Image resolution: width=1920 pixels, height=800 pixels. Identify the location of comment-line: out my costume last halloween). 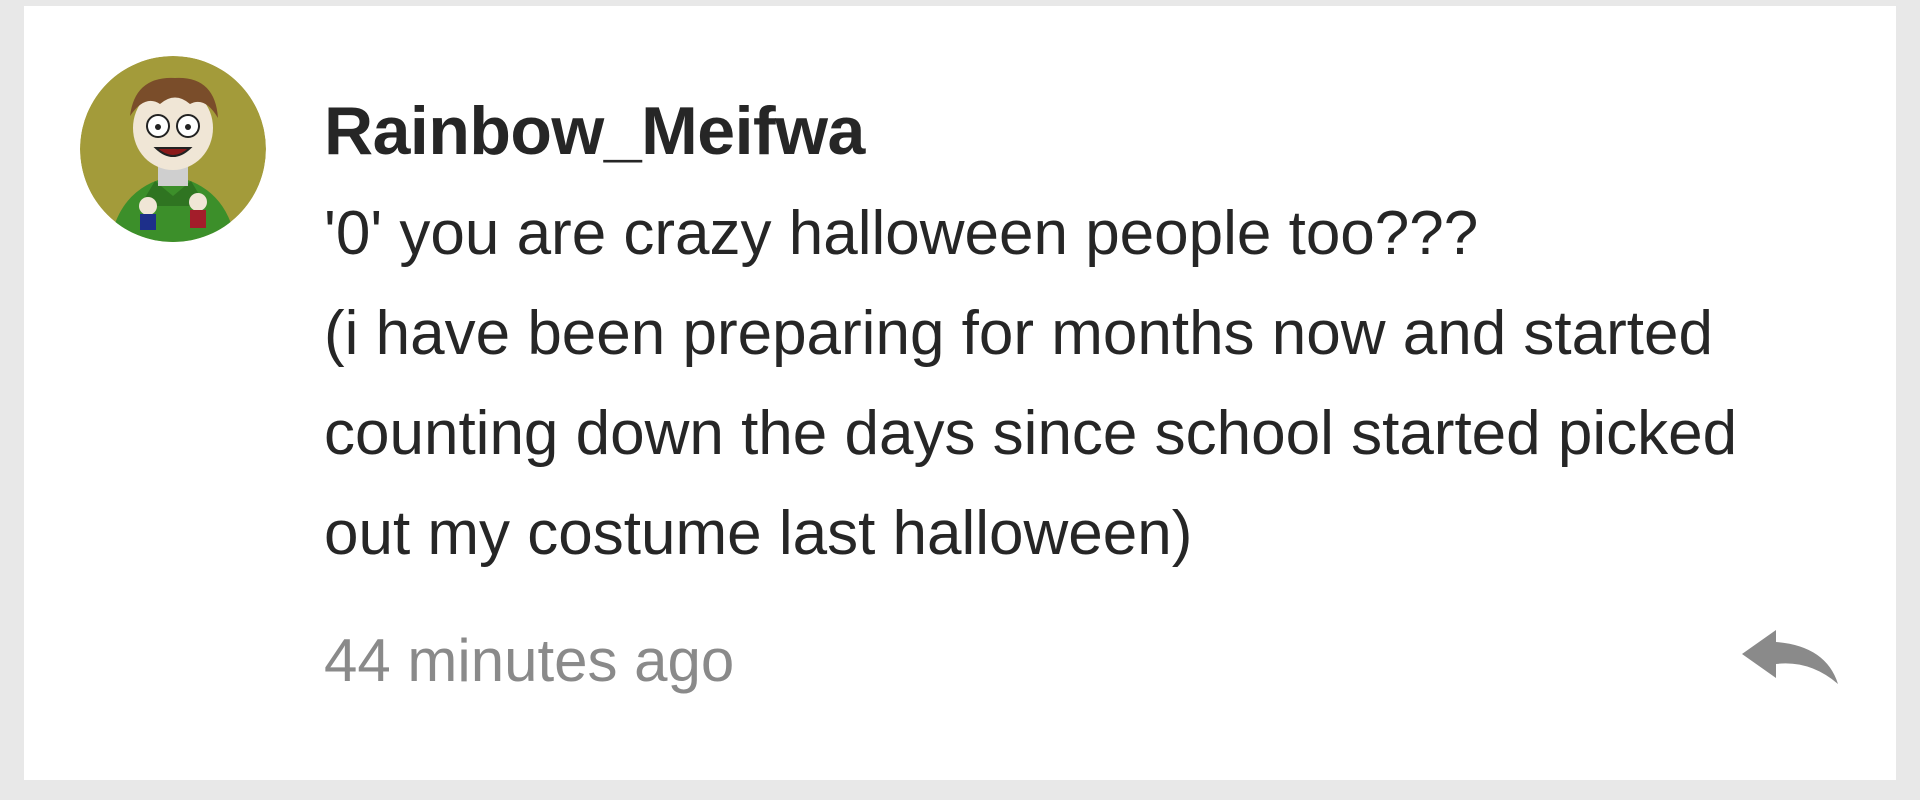
(758, 533).